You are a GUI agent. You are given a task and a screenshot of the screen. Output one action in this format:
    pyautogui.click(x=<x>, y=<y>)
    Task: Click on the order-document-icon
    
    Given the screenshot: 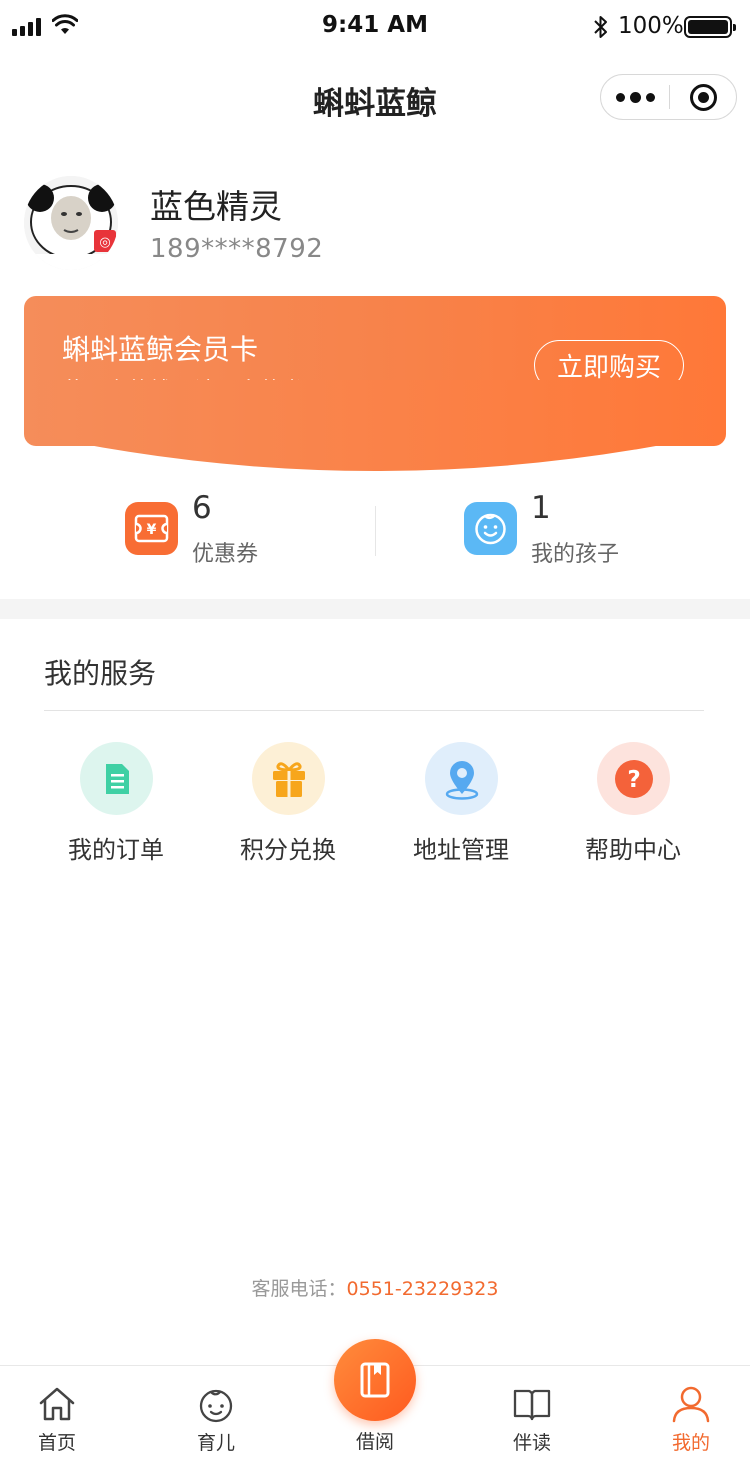 What is the action you would take?
    pyautogui.click(x=116, y=778)
    